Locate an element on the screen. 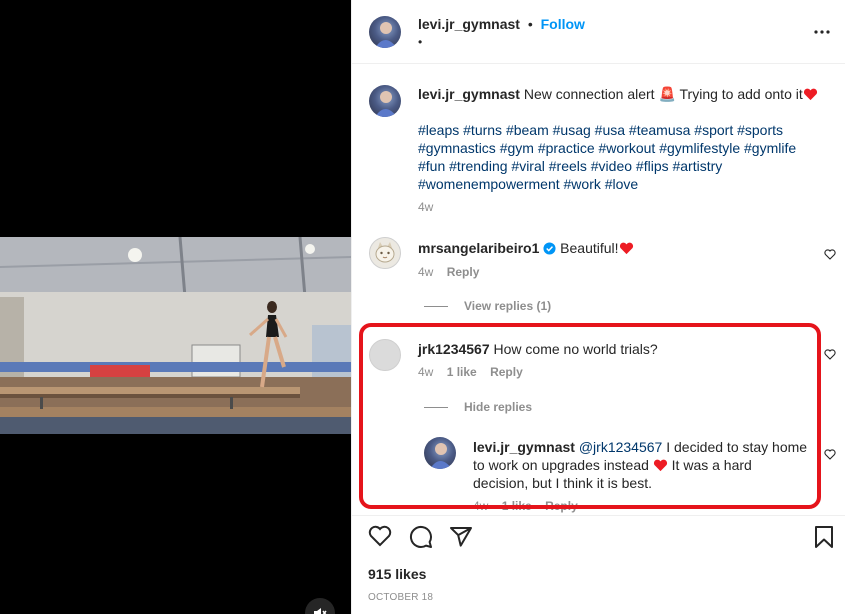 The width and height of the screenshot is (845, 614). follow-button: Follow is located at coordinates (563, 24).